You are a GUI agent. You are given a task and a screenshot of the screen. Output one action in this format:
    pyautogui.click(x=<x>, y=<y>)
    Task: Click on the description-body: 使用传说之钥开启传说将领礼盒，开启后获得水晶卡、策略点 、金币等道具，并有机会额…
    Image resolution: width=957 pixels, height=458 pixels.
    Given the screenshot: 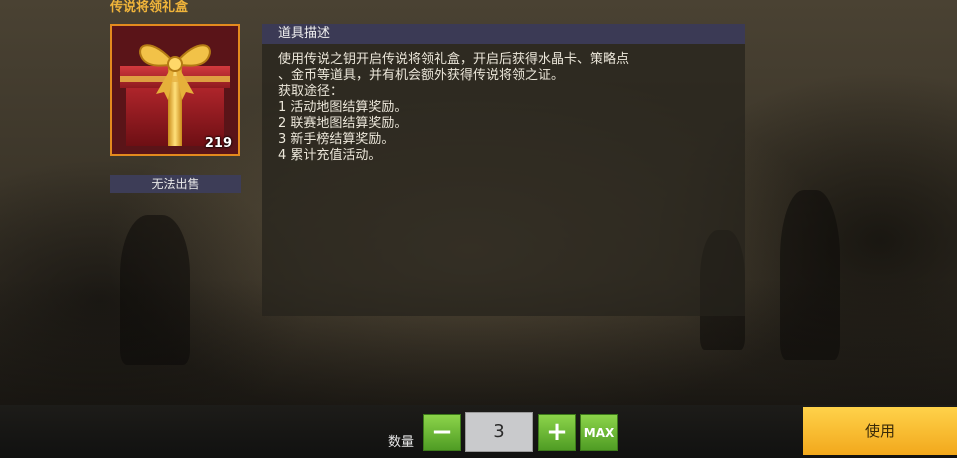 What is the action you would take?
    pyautogui.click(x=503, y=104)
    